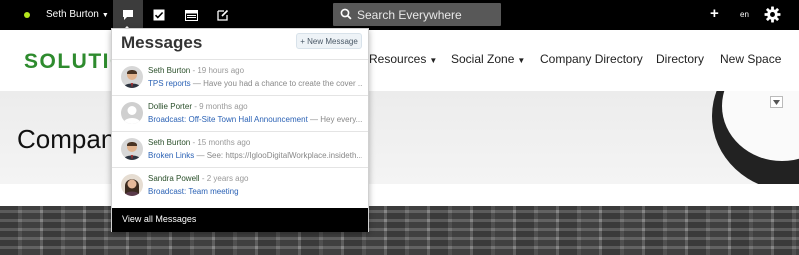  I want to click on search-icon, so click(346, 14).